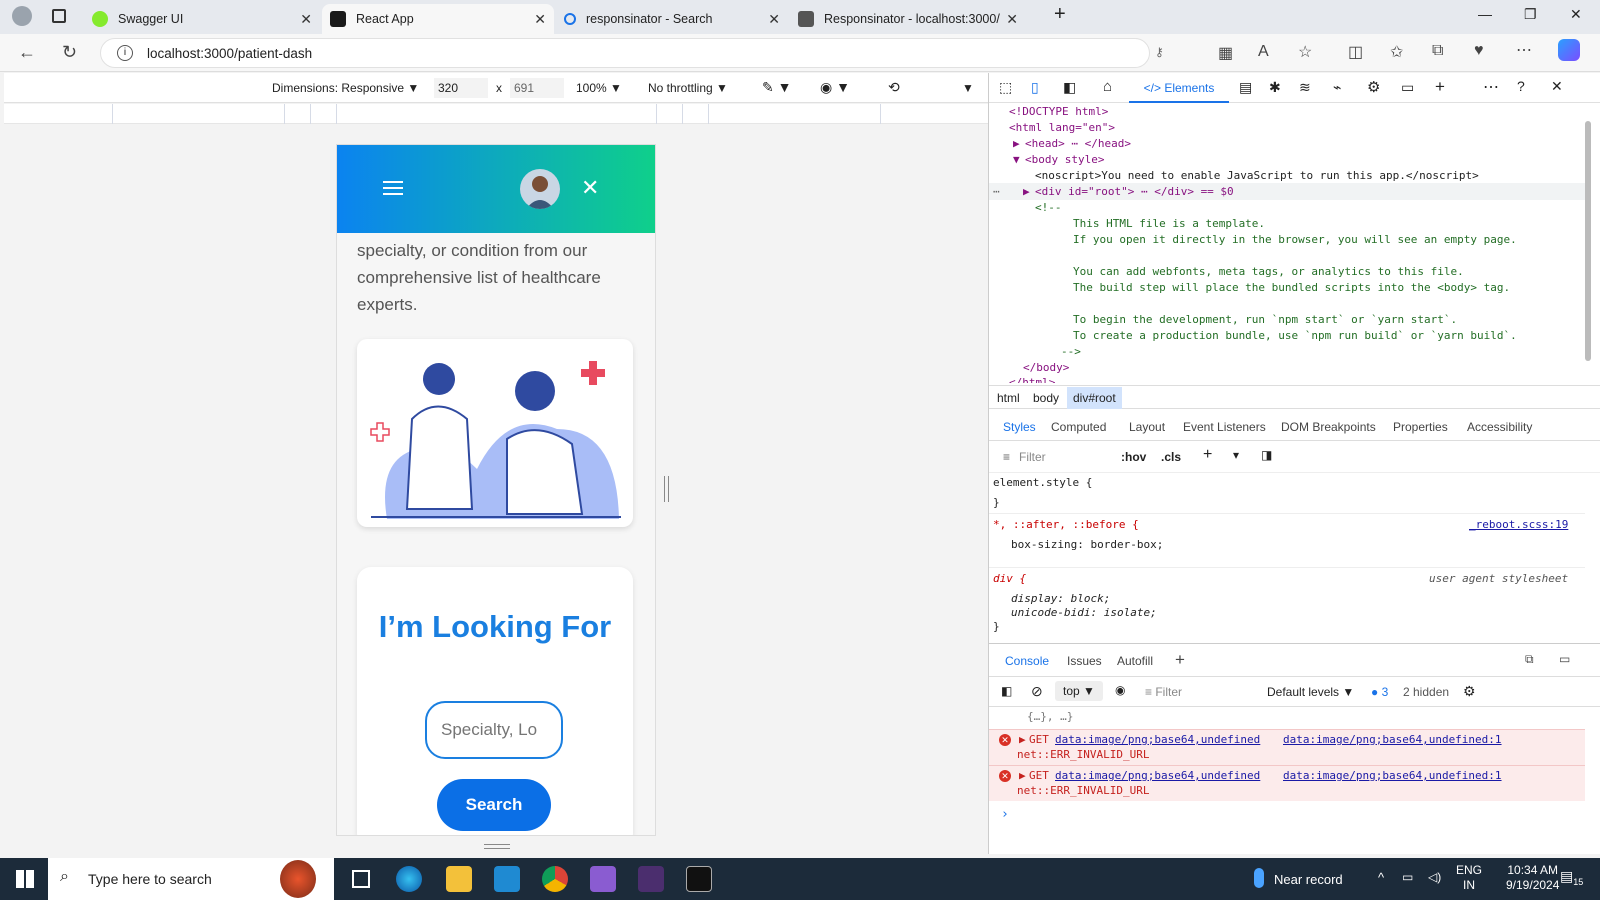 The image size is (1600, 900). I want to click on dom-comment-open: <!--, so click(1048, 208).